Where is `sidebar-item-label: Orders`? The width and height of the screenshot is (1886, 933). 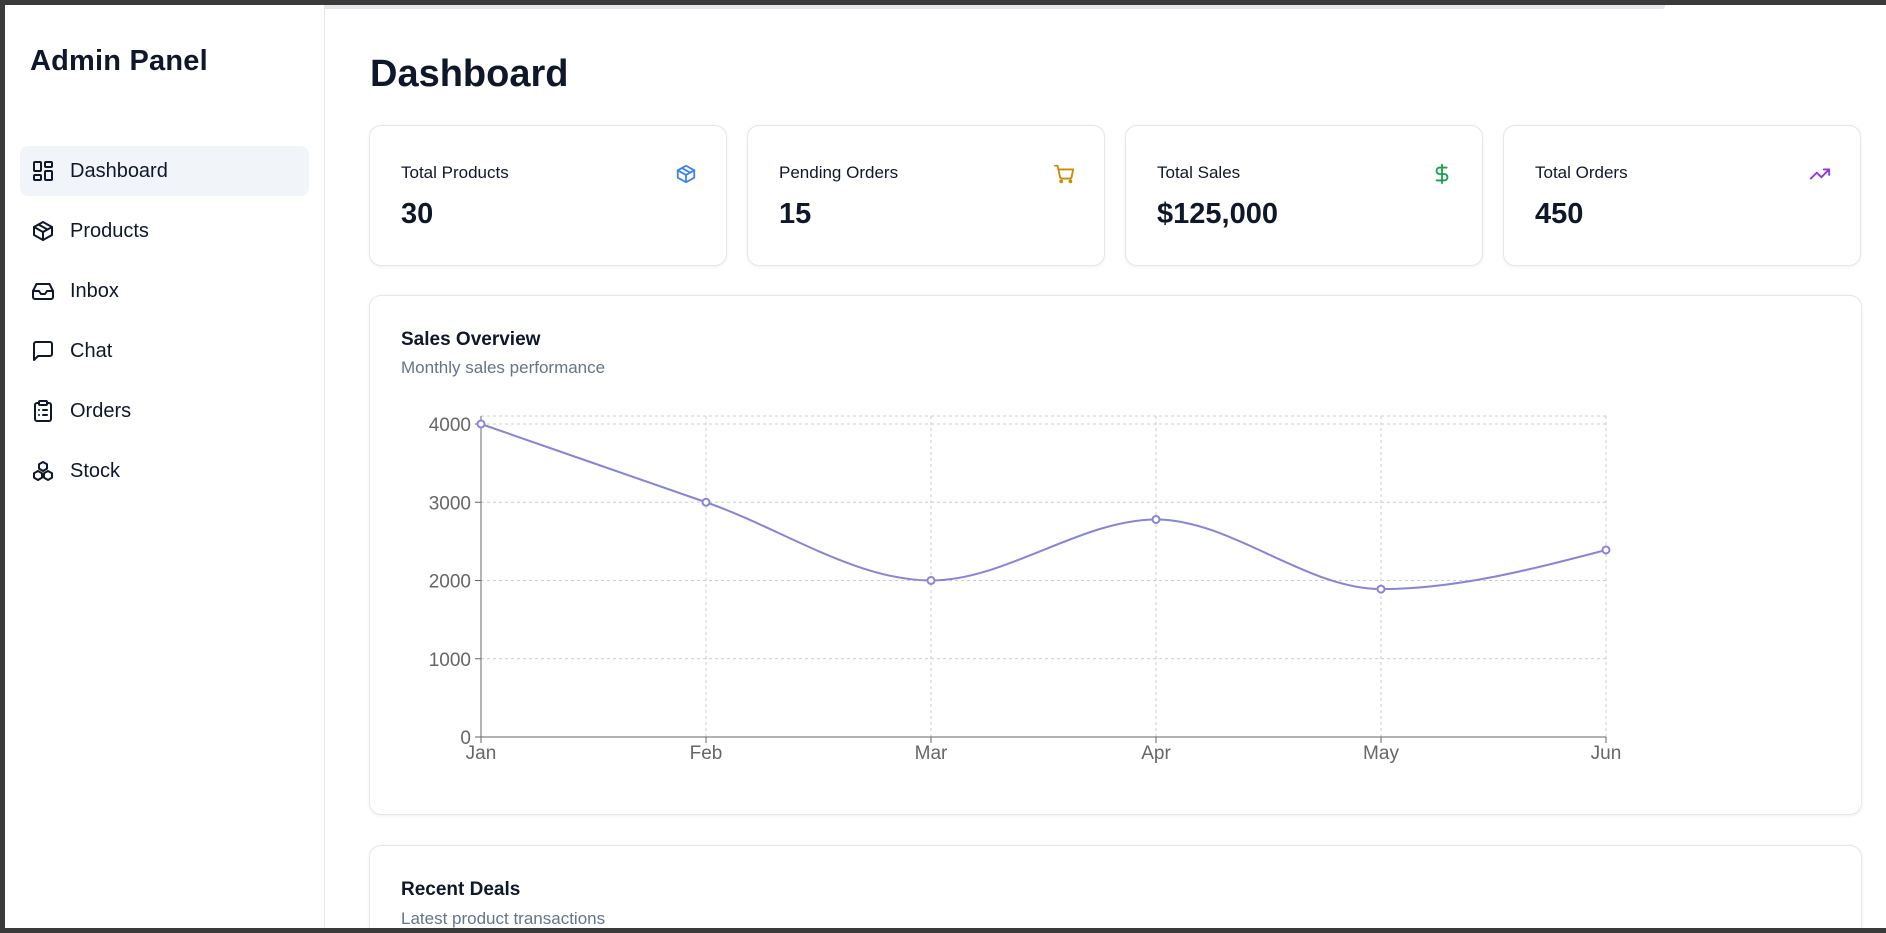
sidebar-item-label: Orders is located at coordinates (101, 410).